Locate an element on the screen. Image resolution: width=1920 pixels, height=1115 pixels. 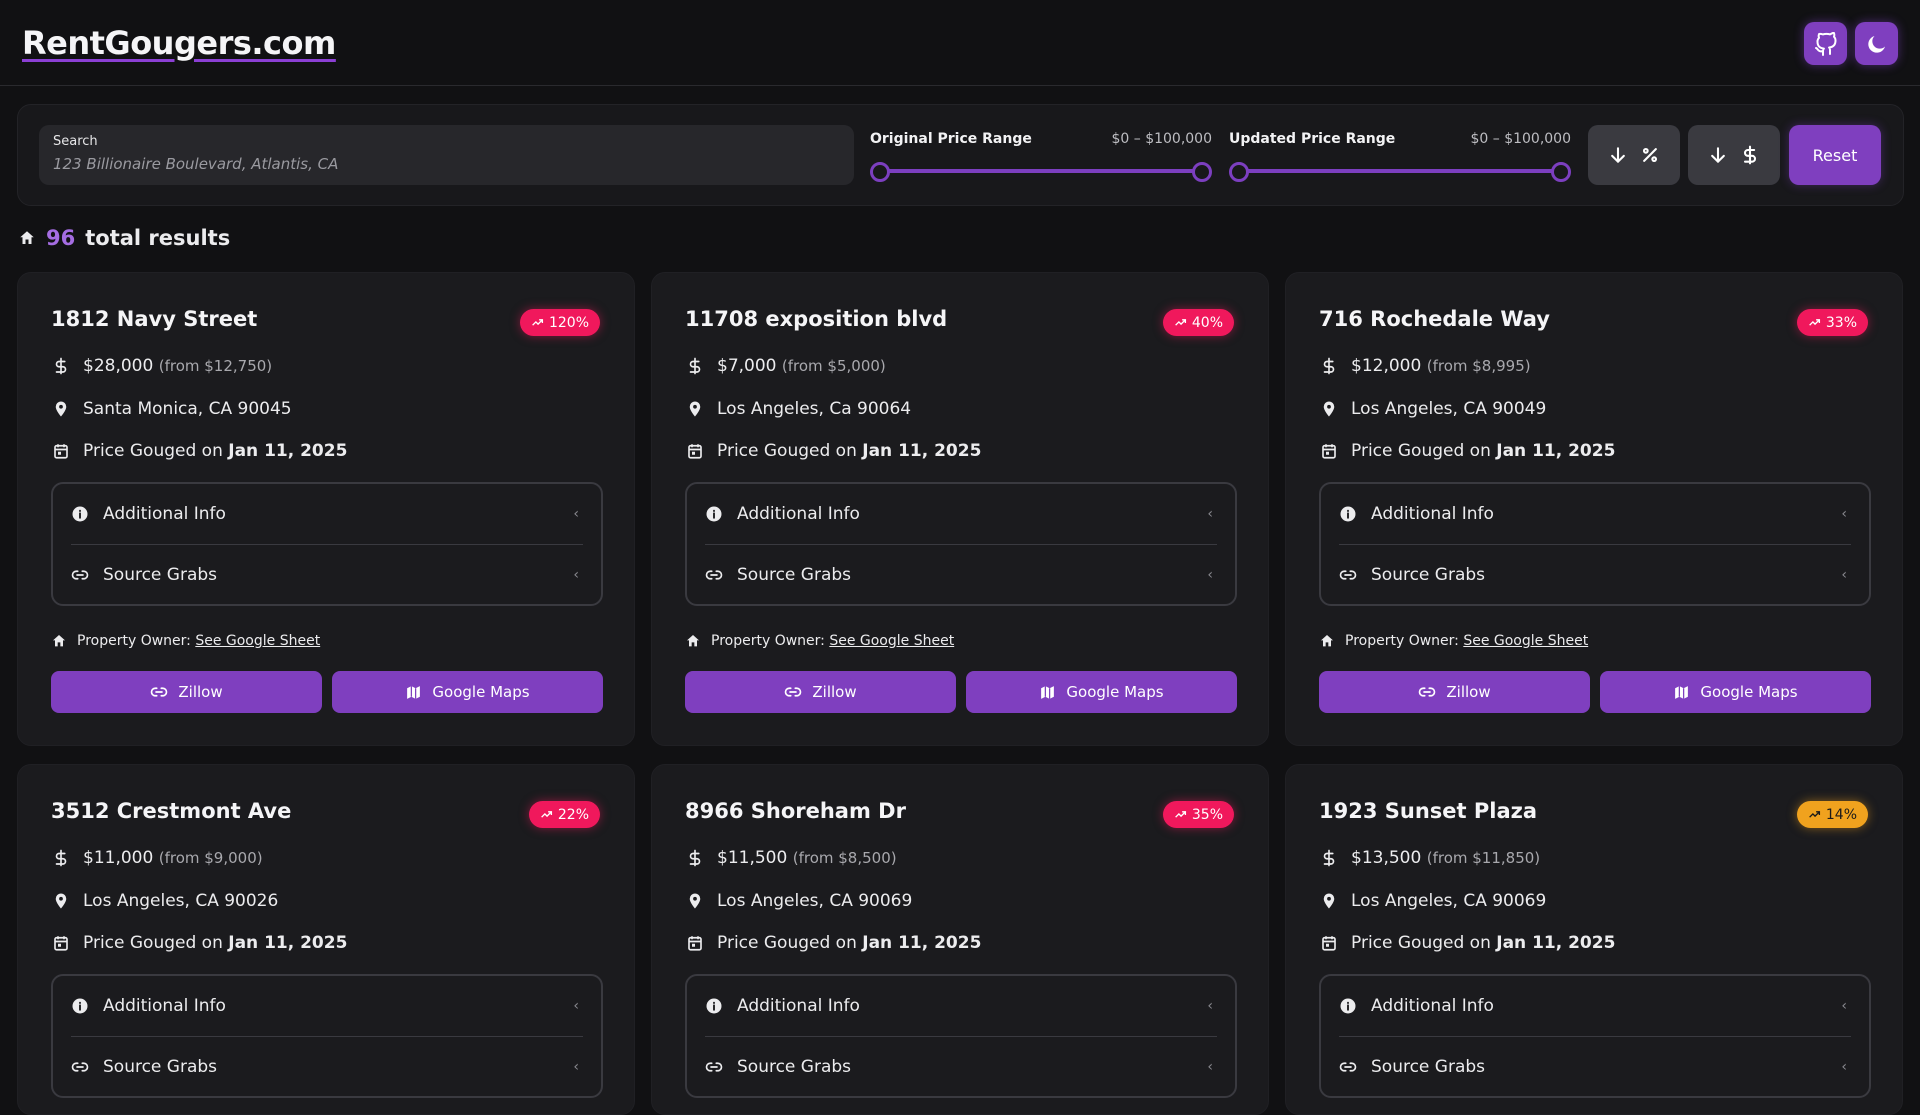
increase-percent: 35% is located at coordinates (1207, 814).